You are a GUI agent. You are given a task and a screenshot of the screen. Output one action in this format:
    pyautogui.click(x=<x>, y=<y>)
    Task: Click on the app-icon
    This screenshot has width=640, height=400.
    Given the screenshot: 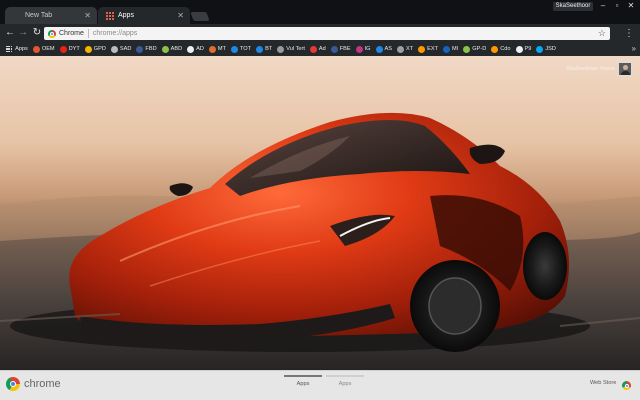 What is the action you would take?
    pyautogui.click(x=191, y=49)
    